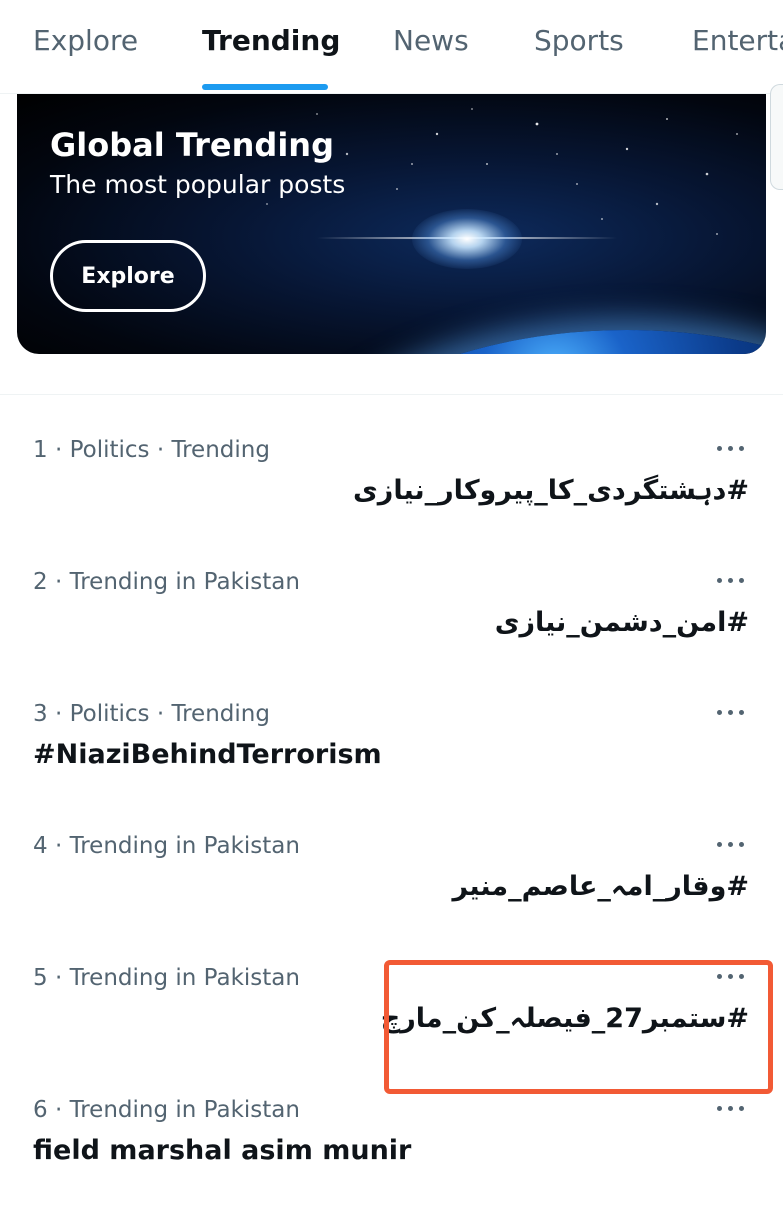 The width and height of the screenshot is (783, 1229). I want to click on sunrise-flare, so click(467, 239).